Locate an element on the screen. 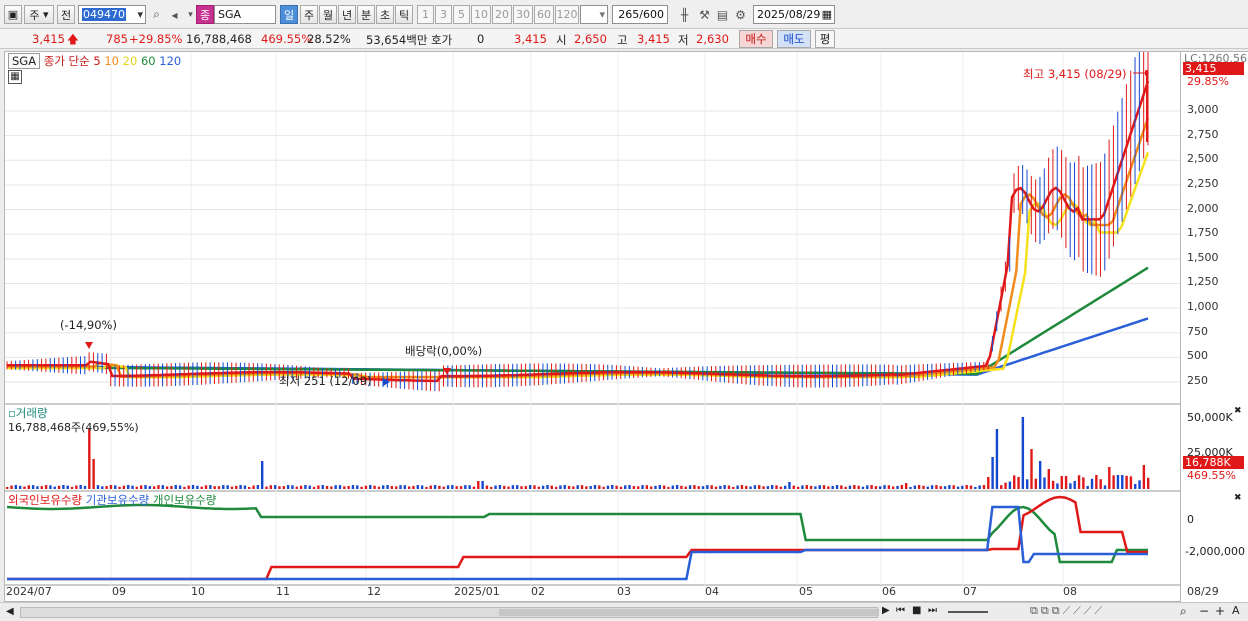 The height and width of the screenshot is (621, 1248). scroll-right-icon: ▶ is located at coordinates (886, 610).